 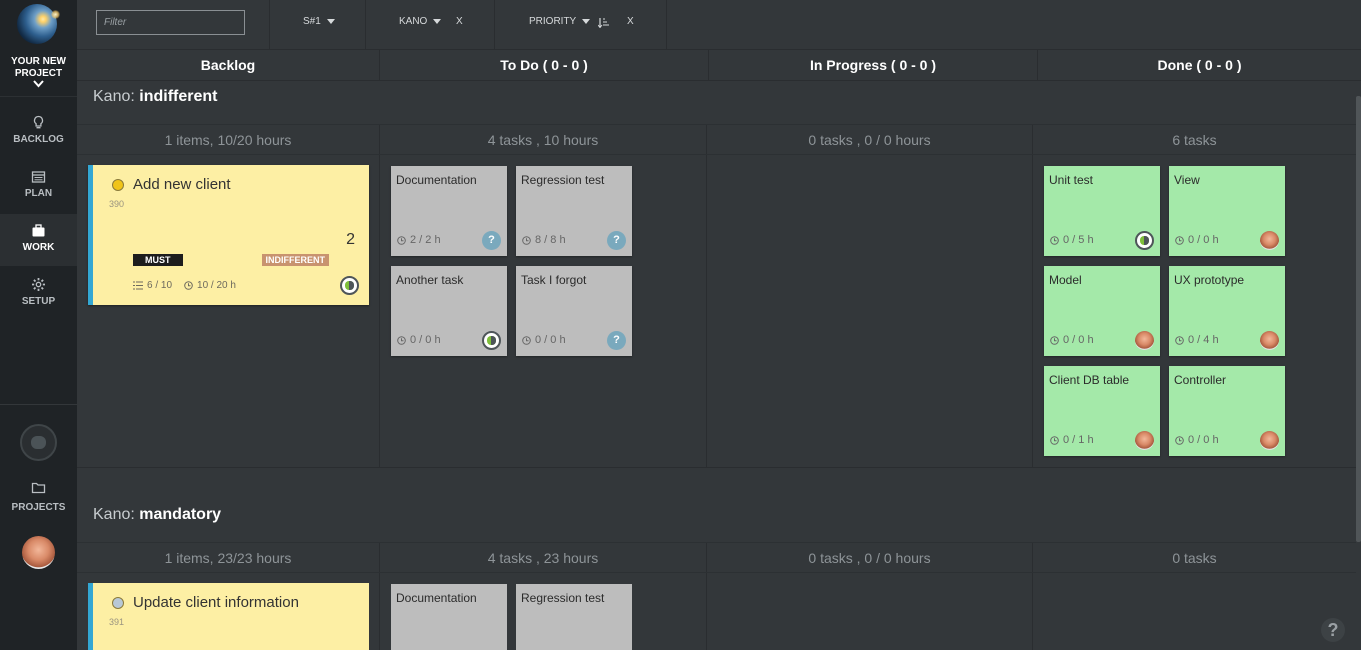 I want to click on status-dot, so click(x=118, y=185).